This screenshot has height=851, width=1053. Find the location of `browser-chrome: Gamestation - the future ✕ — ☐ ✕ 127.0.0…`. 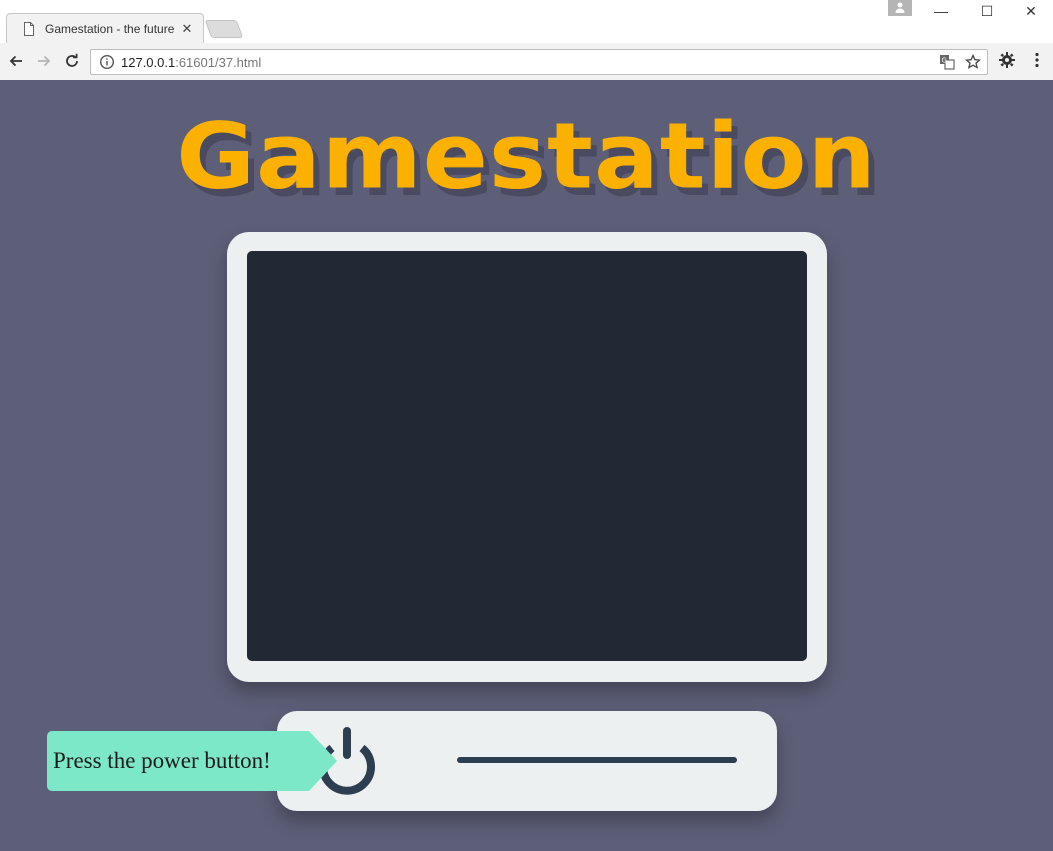

browser-chrome: Gamestation - the future ✕ — ☐ ✕ 127.0.0… is located at coordinates (526, 40).